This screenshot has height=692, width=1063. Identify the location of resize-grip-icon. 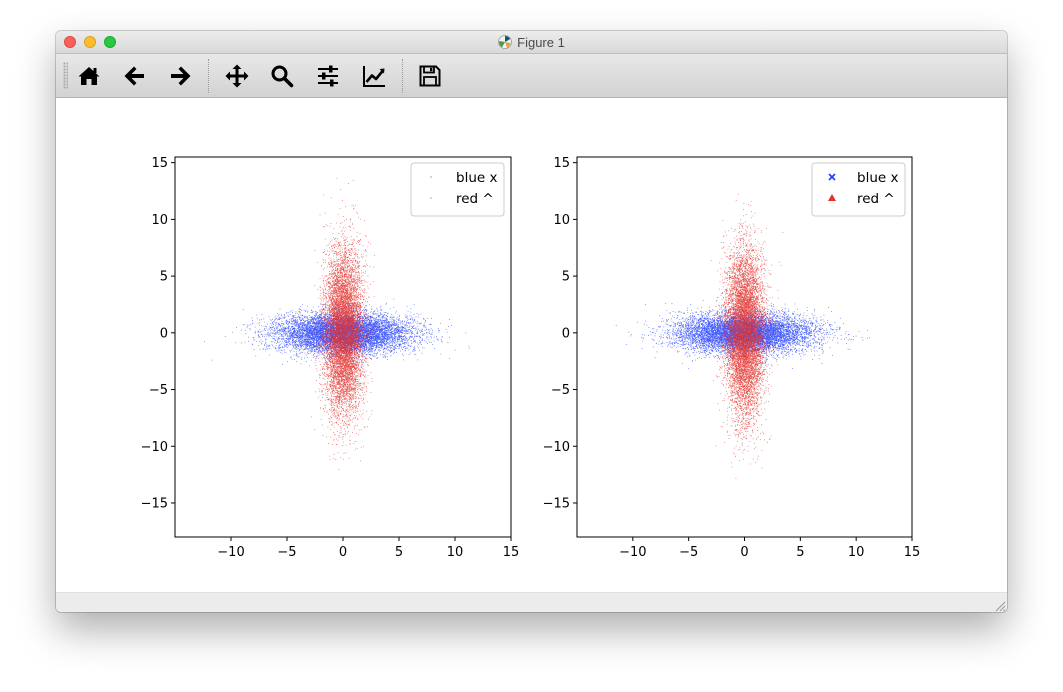
(1000, 606).